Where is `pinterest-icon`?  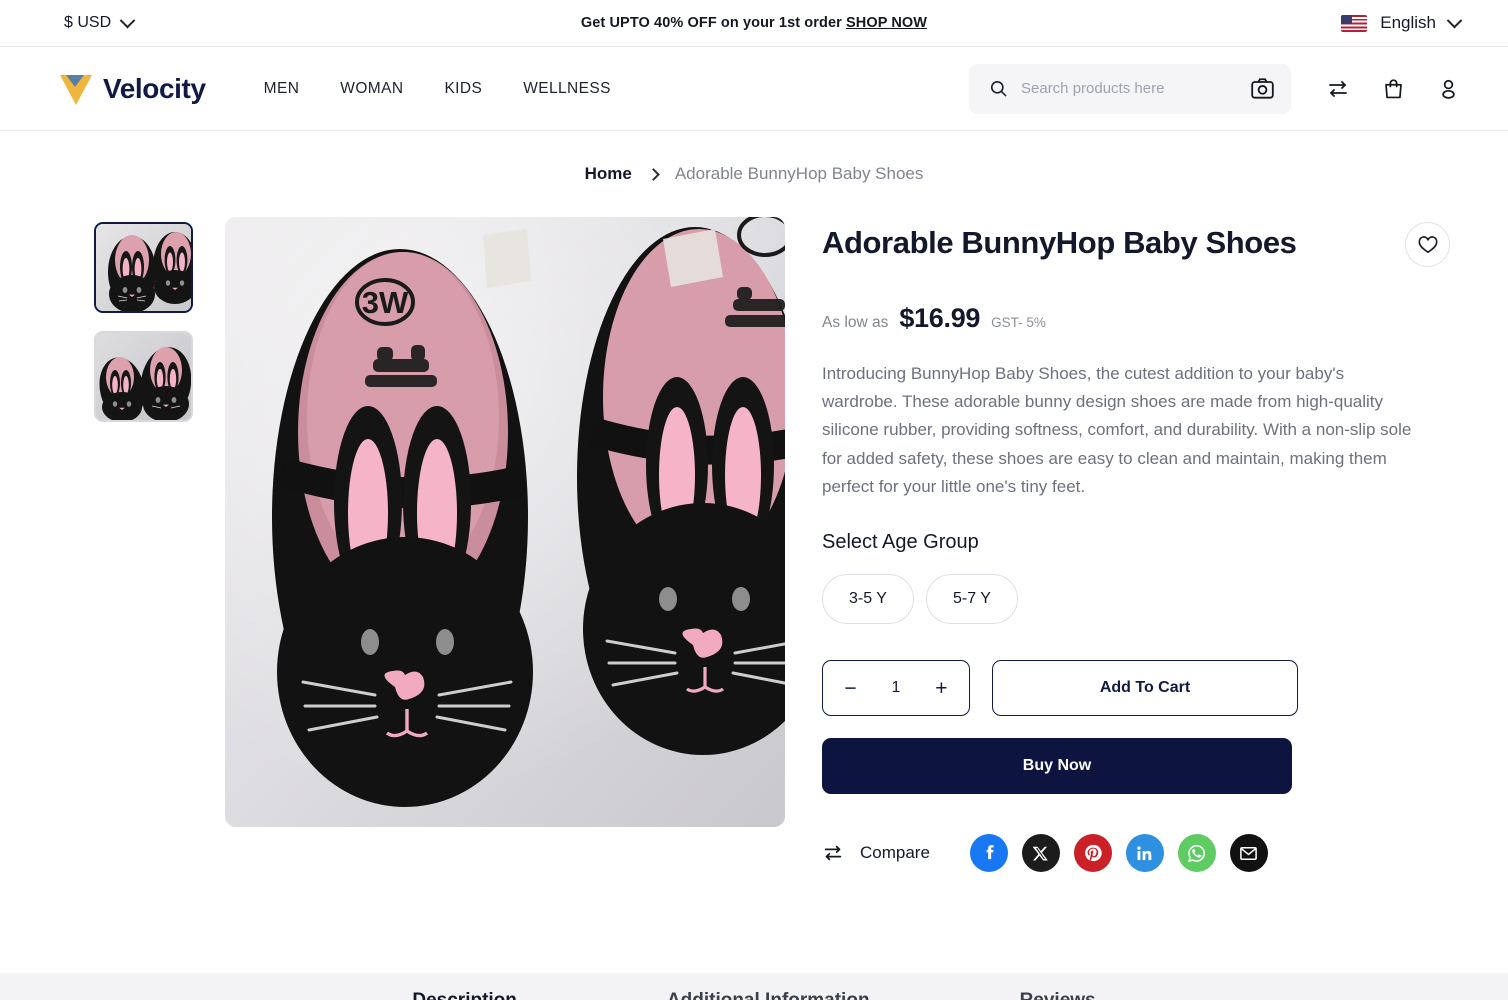
pinterest-icon is located at coordinates (1093, 853).